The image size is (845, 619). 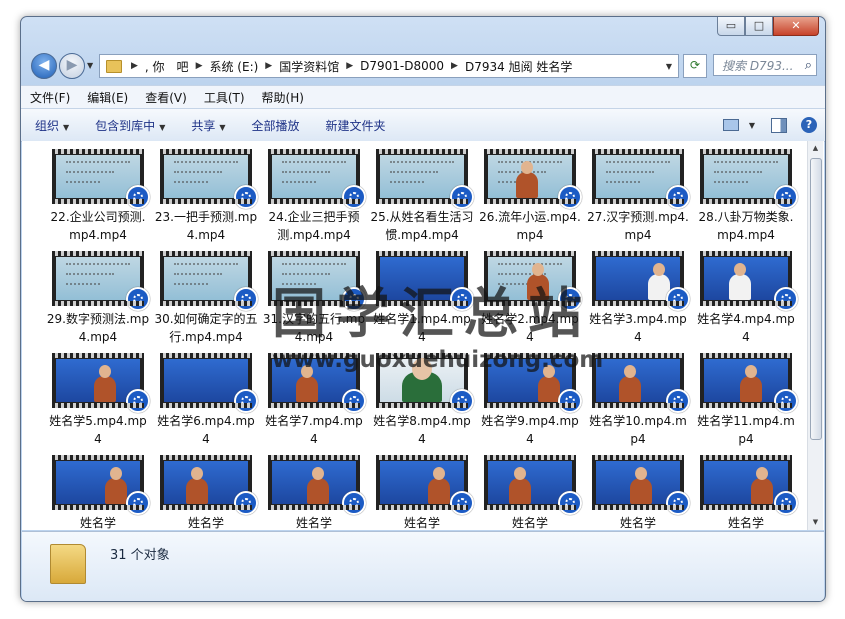 What do you see at coordinates (815, 148) in the screenshot?
I see `scroll-up-icon: ▲` at bounding box center [815, 148].